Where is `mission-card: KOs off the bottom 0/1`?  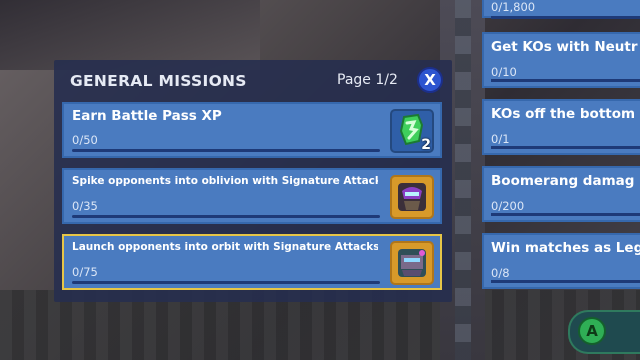 mission-card: KOs off the bottom 0/1 is located at coordinates (561, 127).